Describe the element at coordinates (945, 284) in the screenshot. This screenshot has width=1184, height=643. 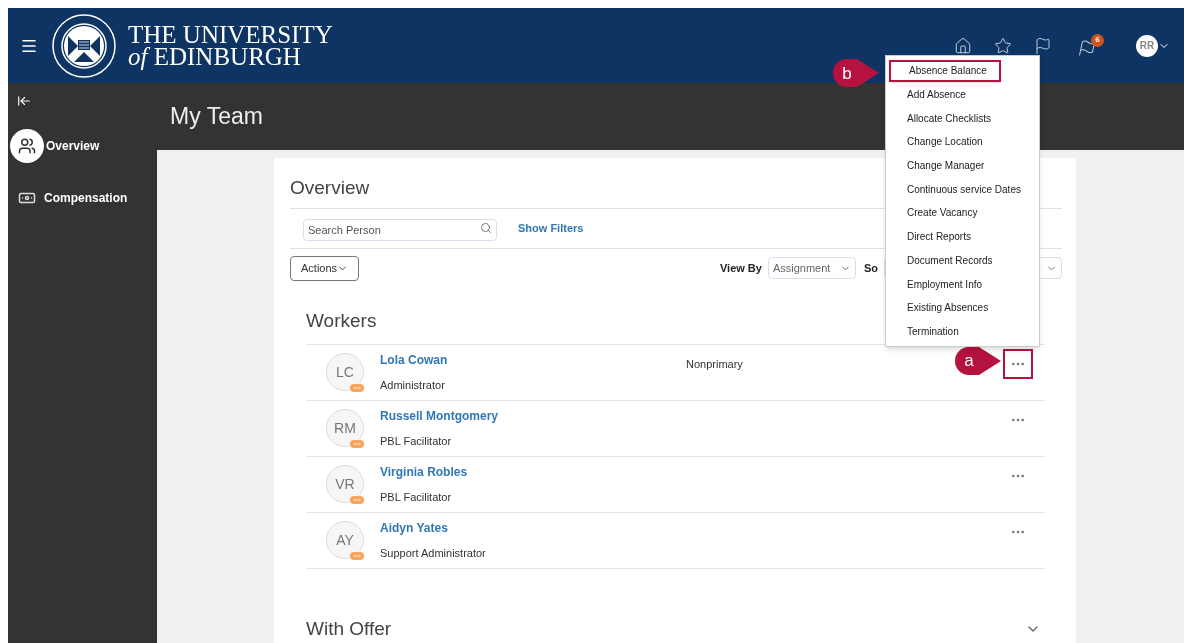
I see `menu-item: Employment Info` at that location.